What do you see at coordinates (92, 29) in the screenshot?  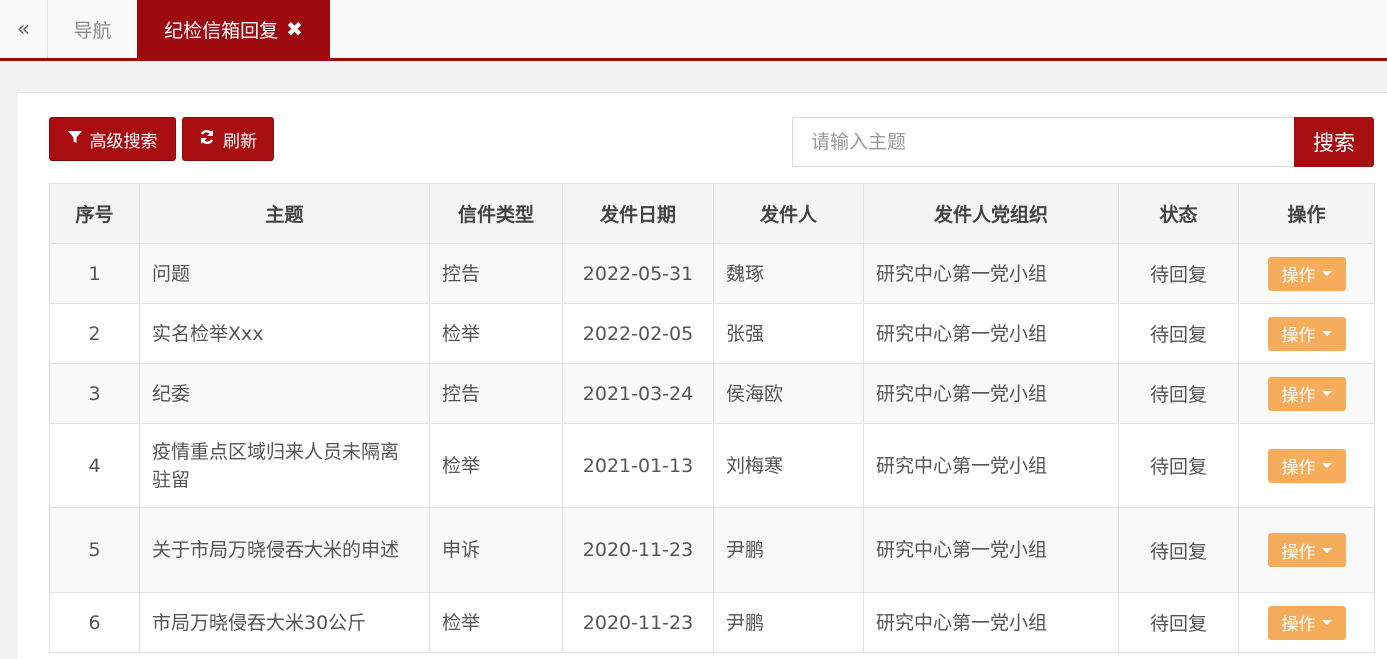 I see `tab-navigation: 导航` at bounding box center [92, 29].